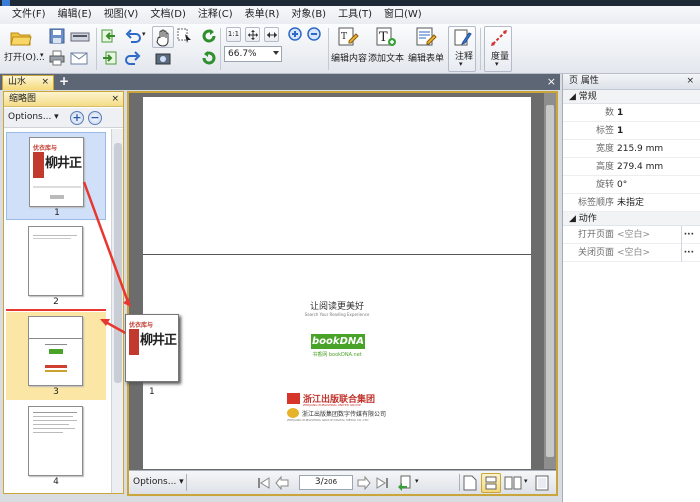  I want to click on section-actions: ◢ 动作, so click(631, 219).